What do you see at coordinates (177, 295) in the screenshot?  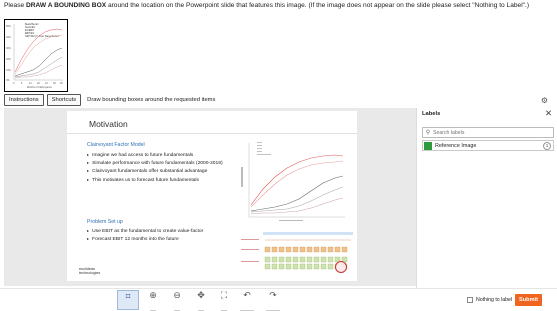 I see `zoom-out-icon: ⊖` at bounding box center [177, 295].